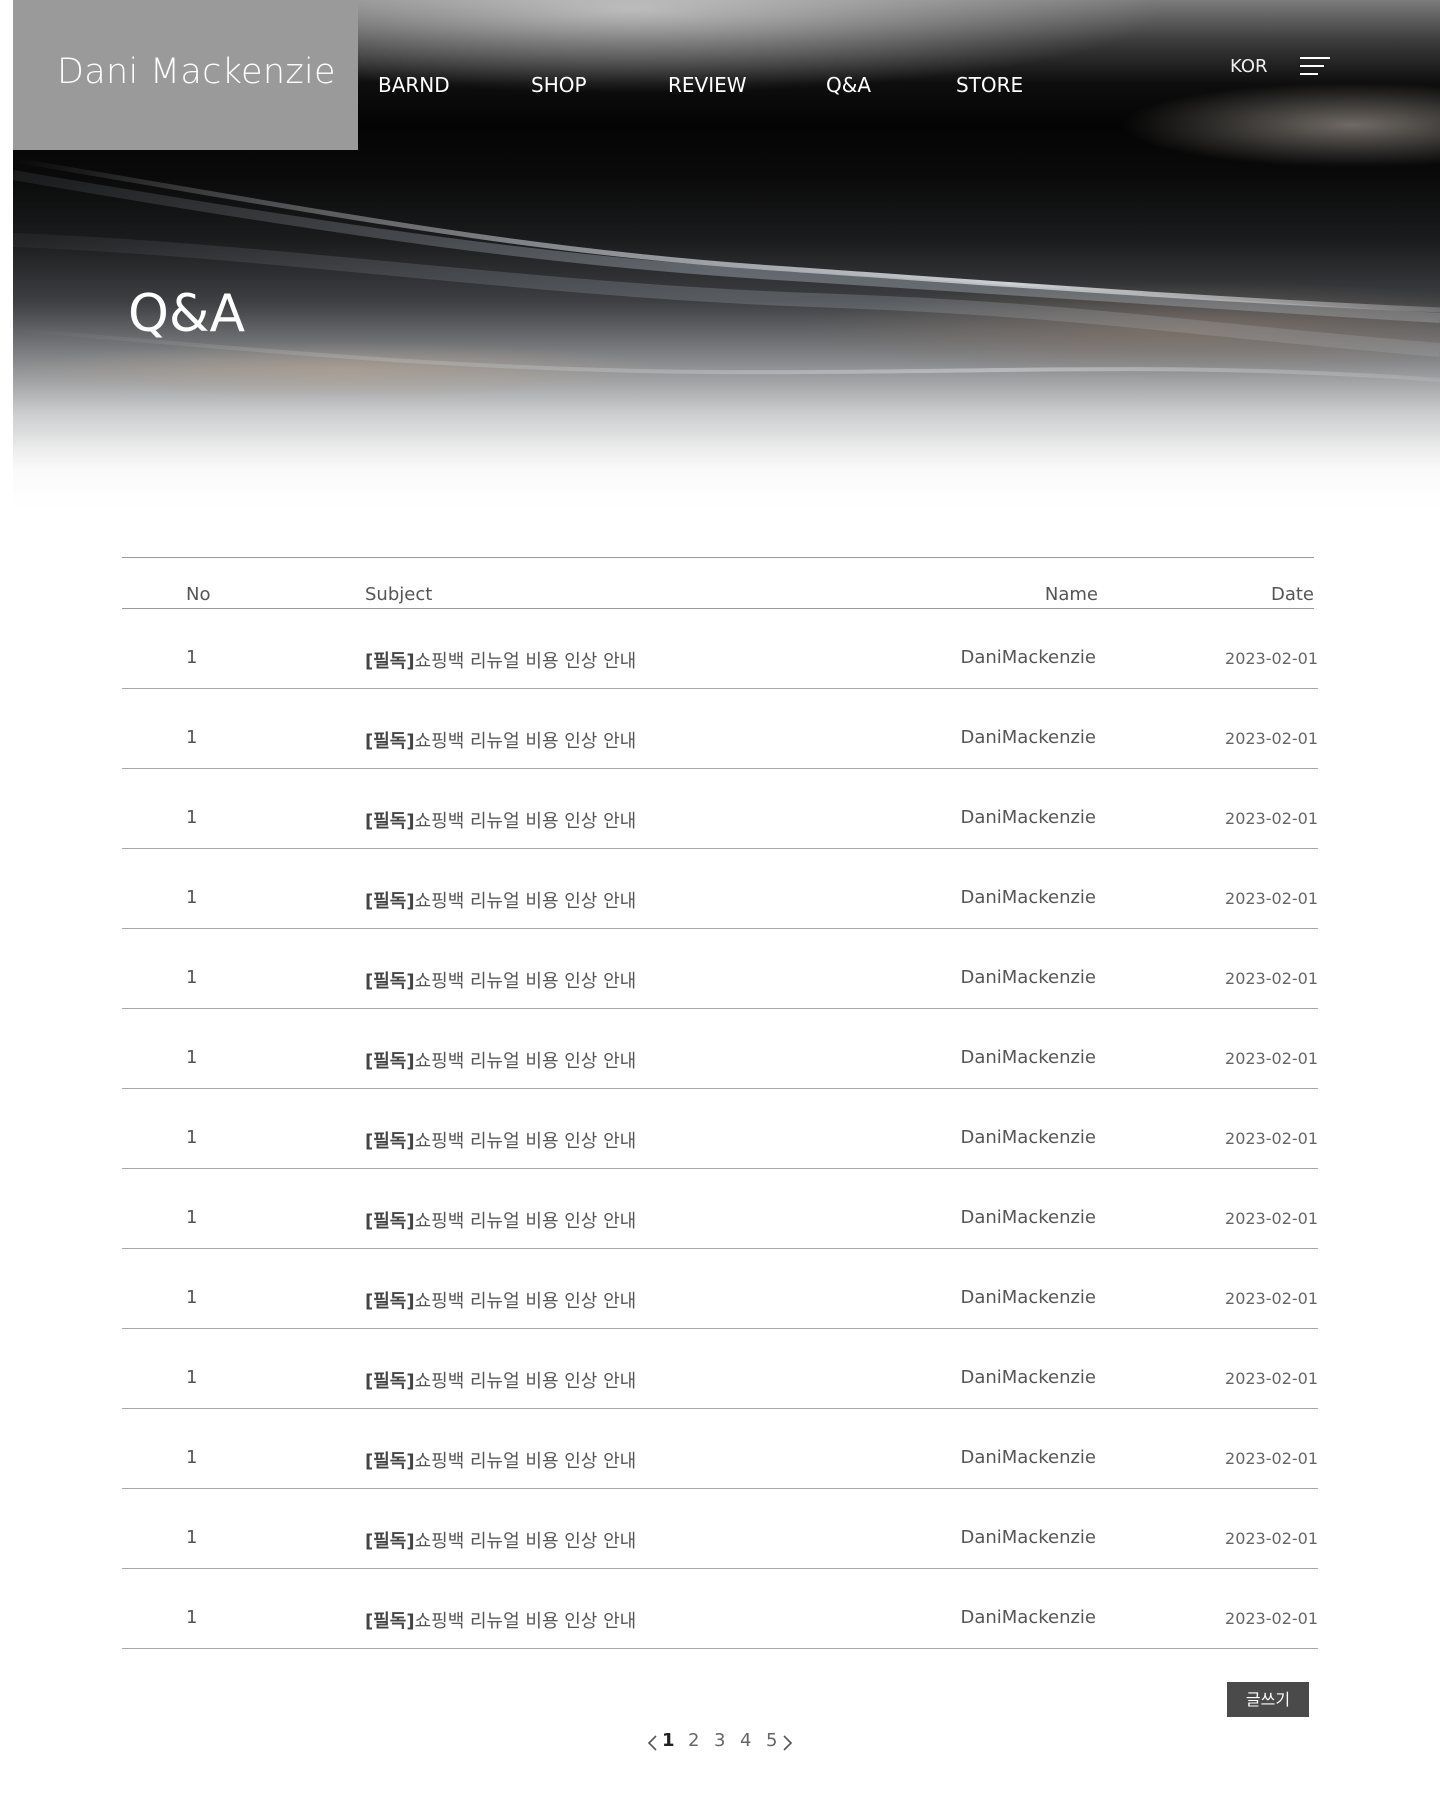 This screenshot has width=1440, height=1796. What do you see at coordinates (399, 594) in the screenshot?
I see `column-header-subject: Subject` at bounding box center [399, 594].